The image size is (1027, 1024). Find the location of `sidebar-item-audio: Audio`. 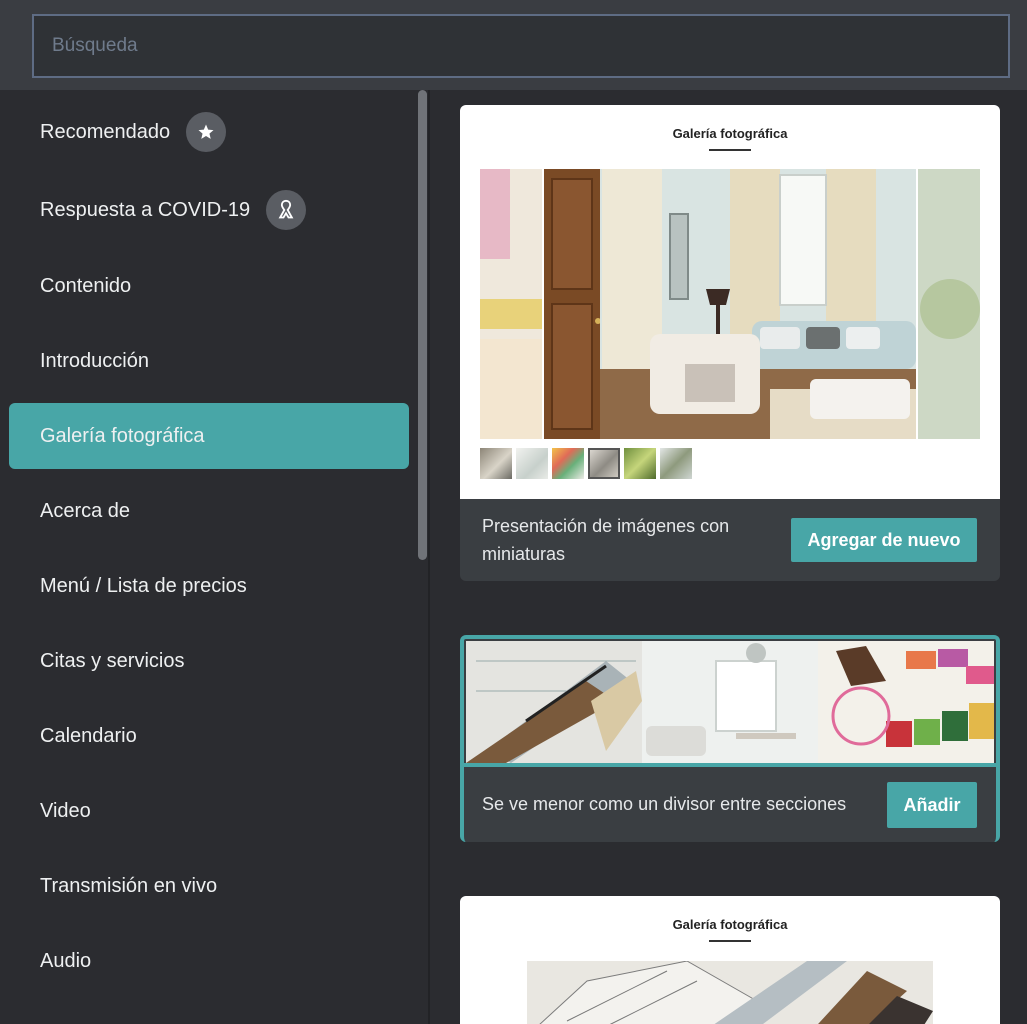

sidebar-item-audio: Audio is located at coordinates (209, 961).